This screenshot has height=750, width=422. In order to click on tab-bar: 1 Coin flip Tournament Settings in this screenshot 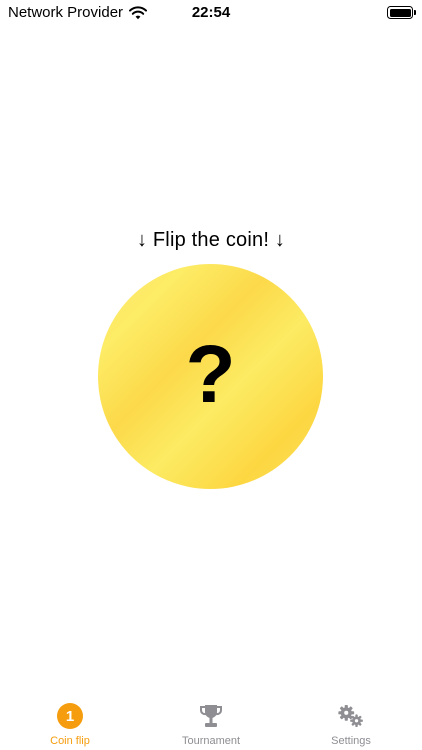, I will do `click(211, 722)`.